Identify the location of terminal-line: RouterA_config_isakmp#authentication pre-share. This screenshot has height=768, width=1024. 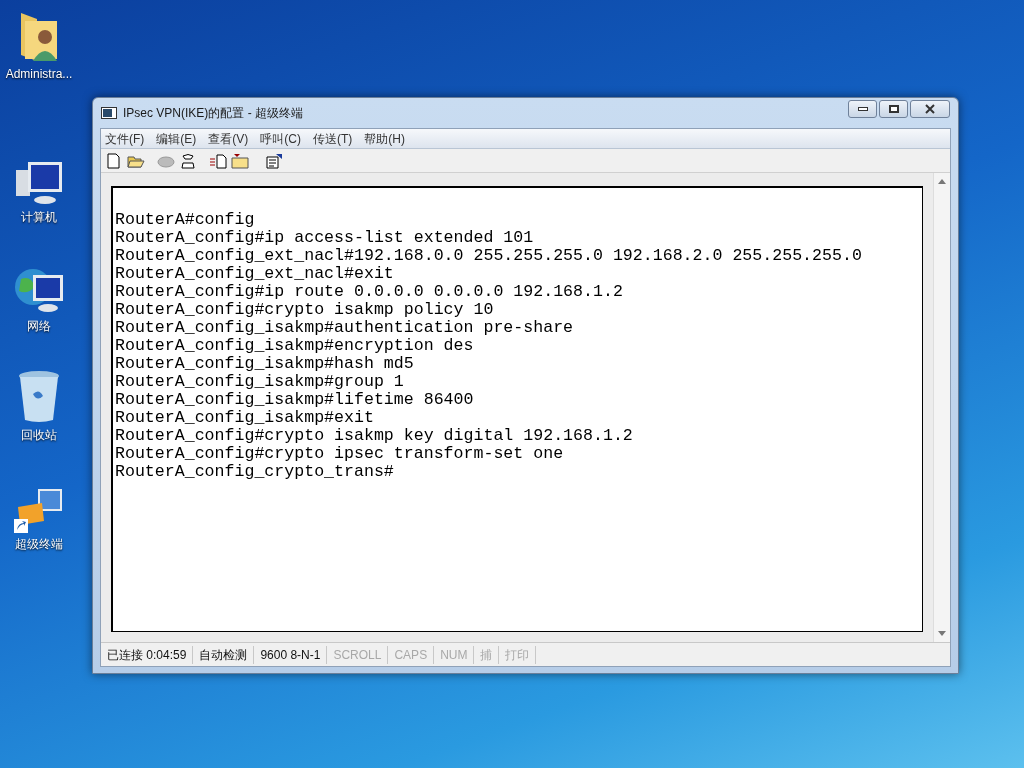
(344, 328).